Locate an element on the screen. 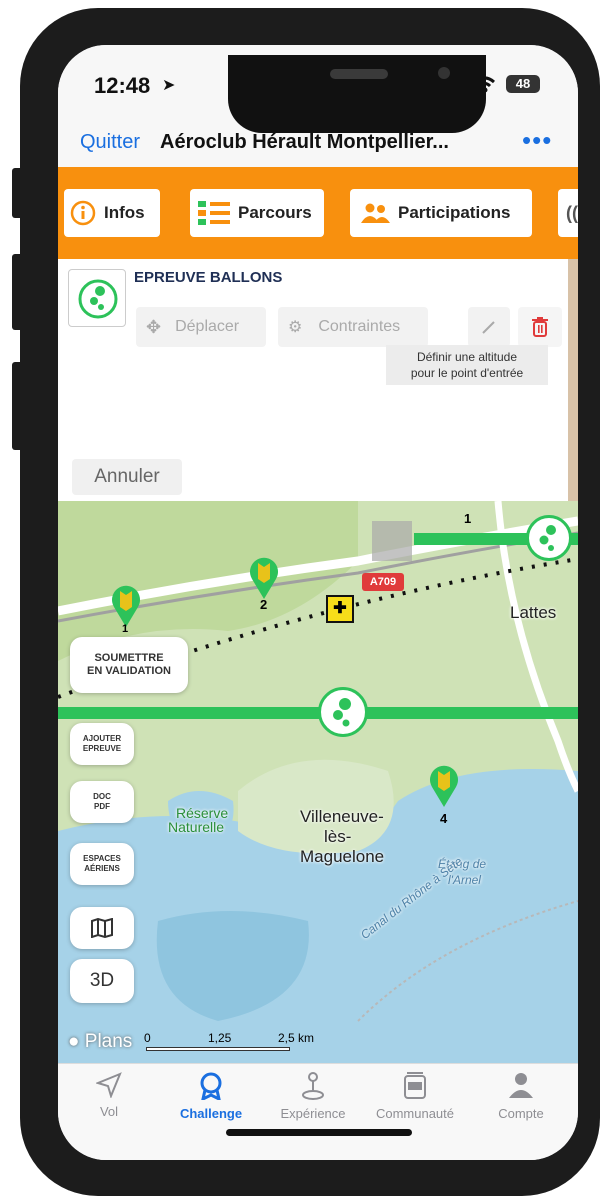 Image resolution: width=600 pixels, height=1200 pixels. status-time: 12:48 is located at coordinates (122, 85).